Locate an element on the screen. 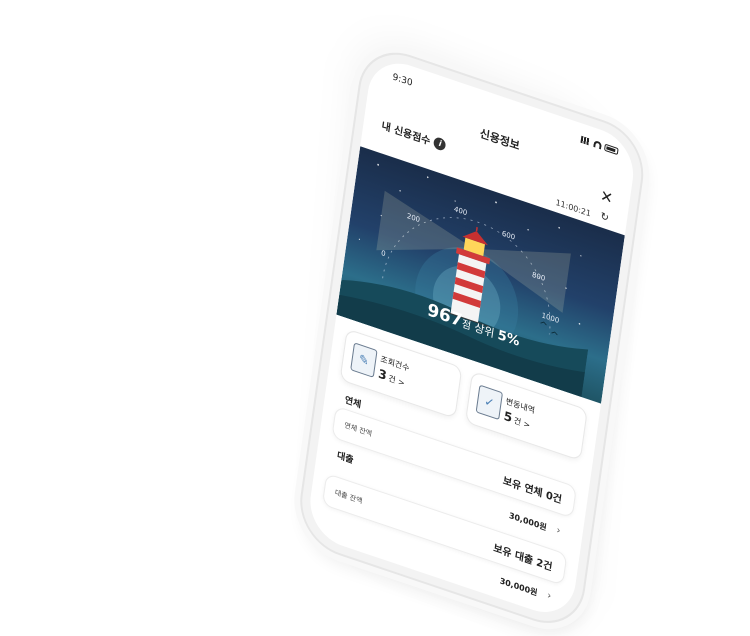  battery-icon is located at coordinates (611, 149).